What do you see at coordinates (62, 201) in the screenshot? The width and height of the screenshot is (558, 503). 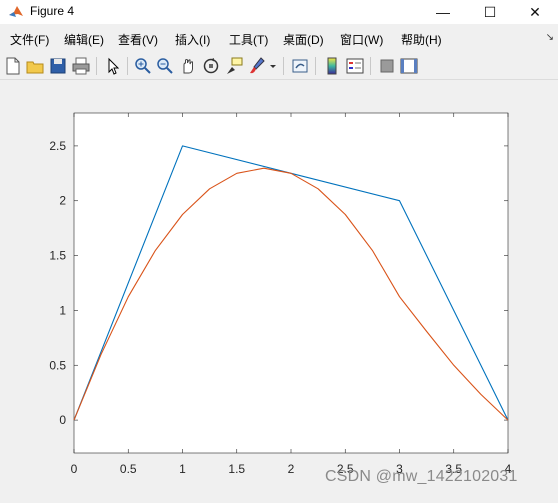 I see `y-tick-label: 2` at bounding box center [62, 201].